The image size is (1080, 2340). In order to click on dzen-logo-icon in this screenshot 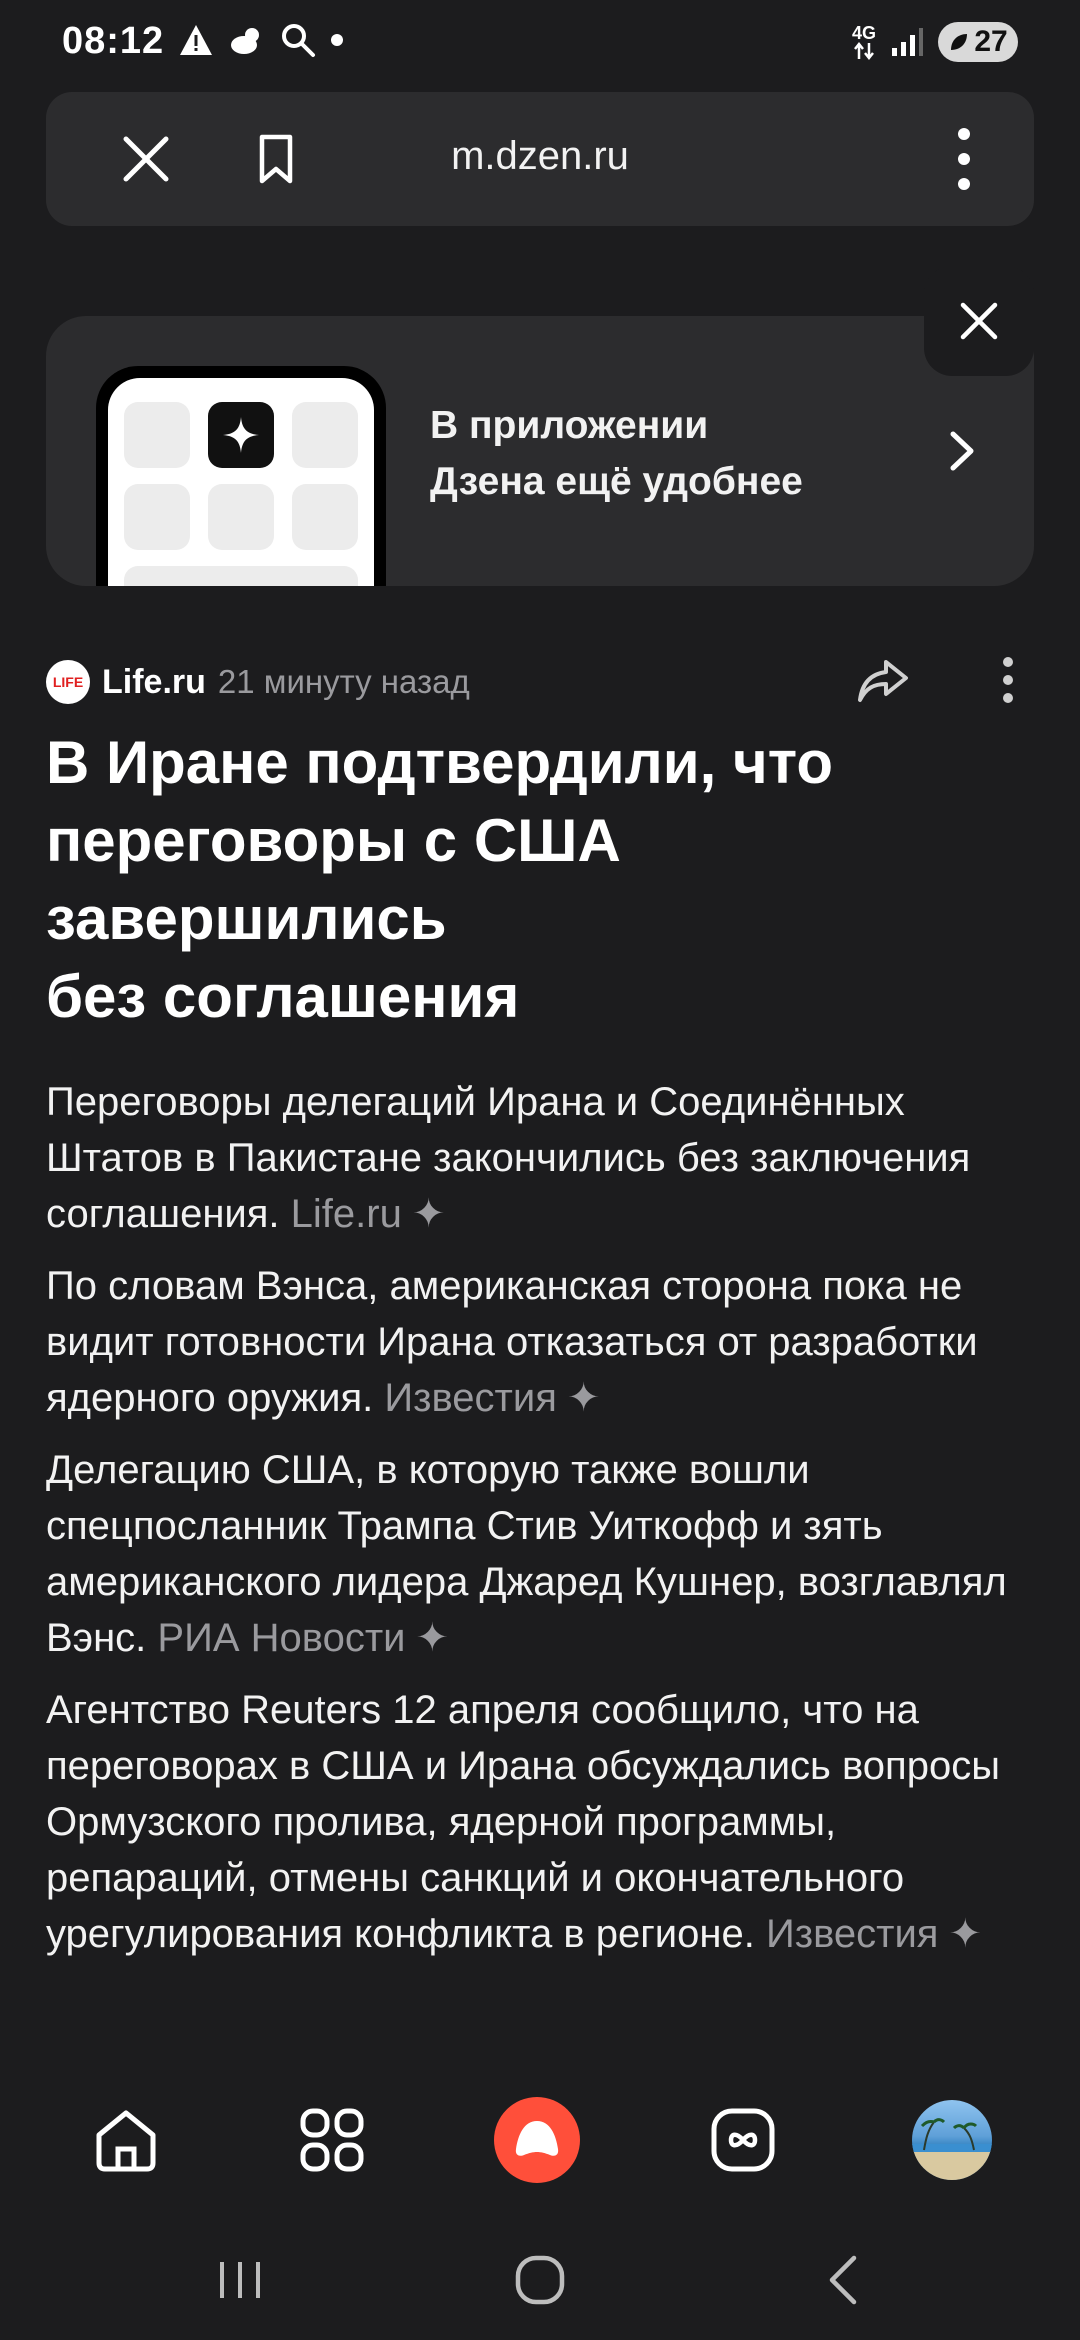, I will do `click(241, 435)`.